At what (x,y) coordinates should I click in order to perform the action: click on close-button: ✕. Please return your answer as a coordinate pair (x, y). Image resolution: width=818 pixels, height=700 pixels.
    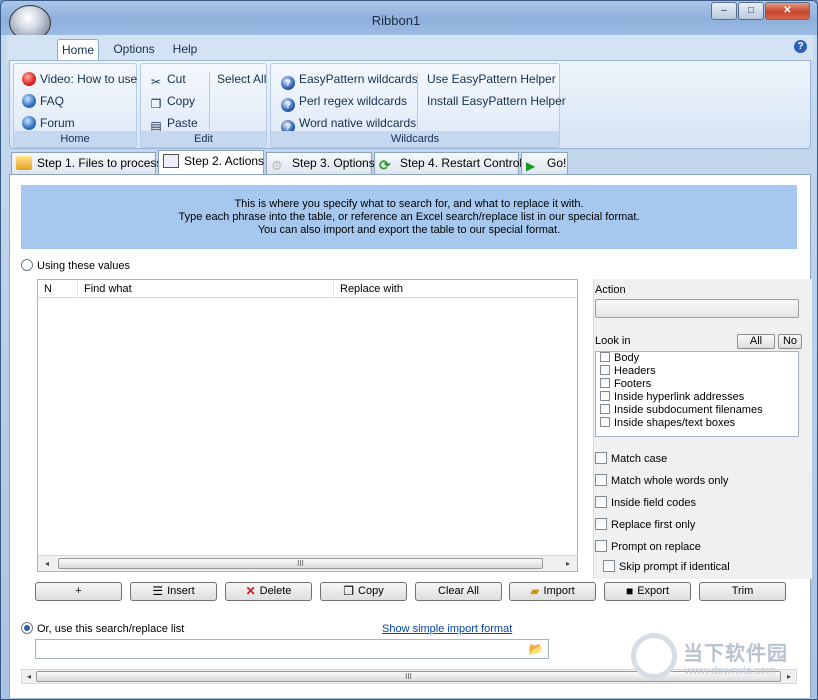
    Looking at the image, I should click on (787, 11).